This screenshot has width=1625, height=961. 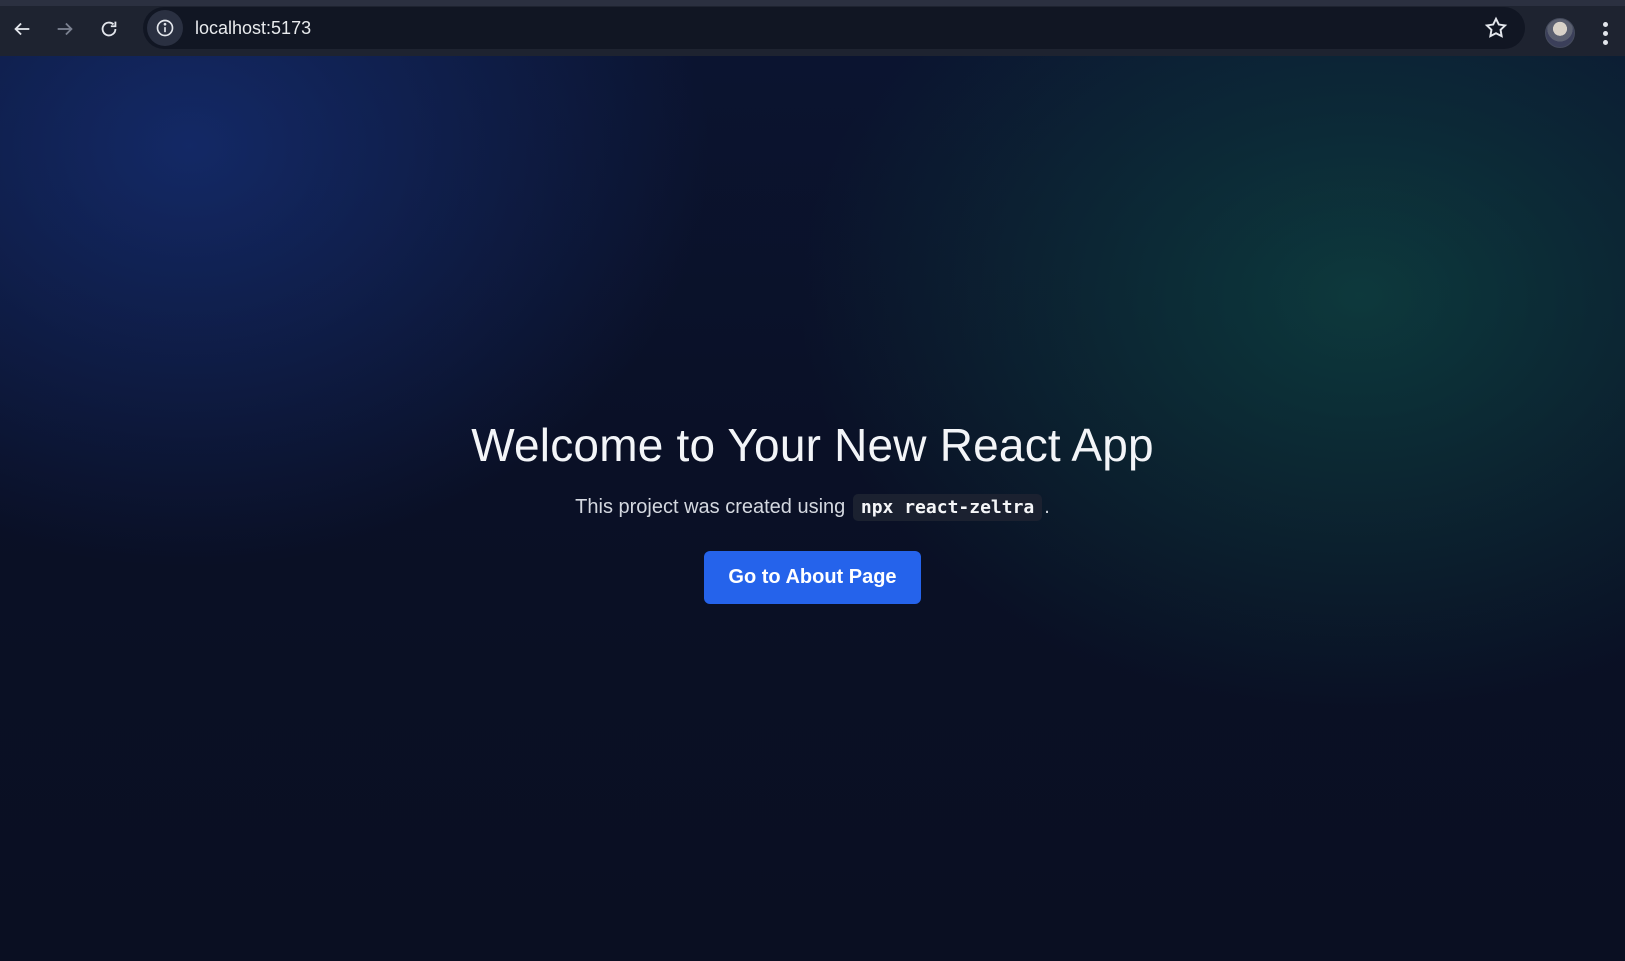 What do you see at coordinates (1605, 33) in the screenshot?
I see `more-vert-icon` at bounding box center [1605, 33].